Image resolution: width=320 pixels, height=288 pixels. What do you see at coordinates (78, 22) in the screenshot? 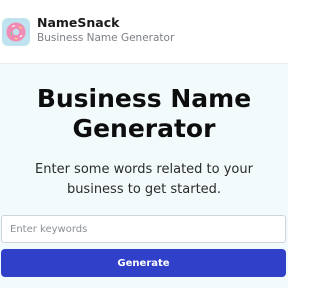
I see `brand-name: NameSnack` at bounding box center [78, 22].